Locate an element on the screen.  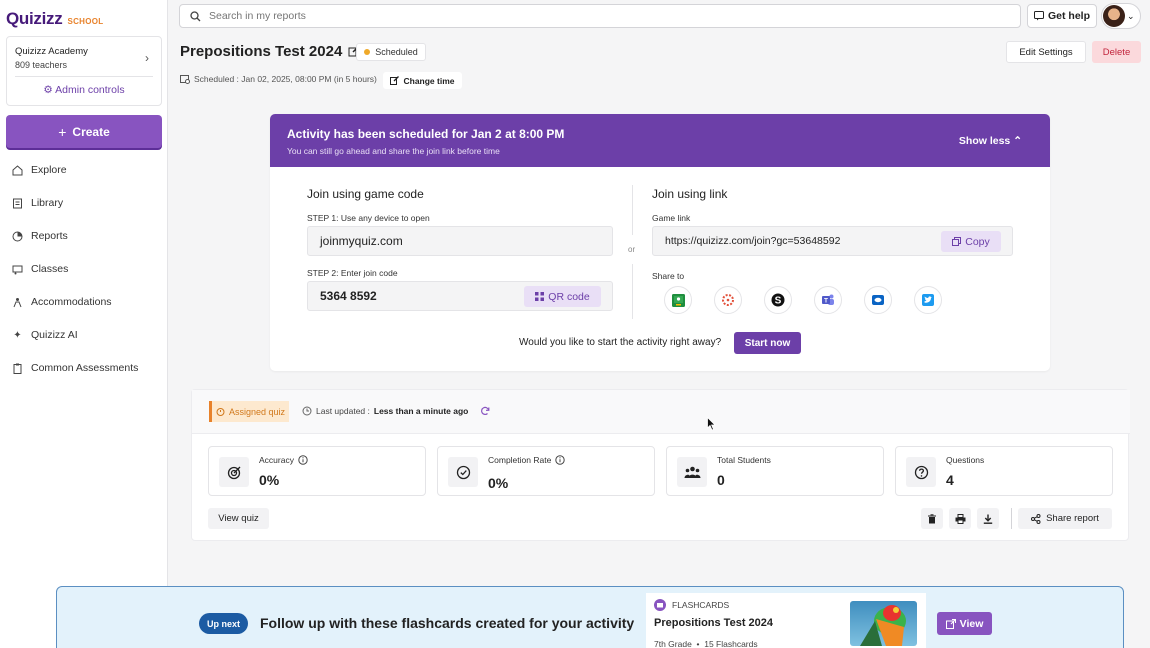
status-dot is located at coordinates (367, 52).